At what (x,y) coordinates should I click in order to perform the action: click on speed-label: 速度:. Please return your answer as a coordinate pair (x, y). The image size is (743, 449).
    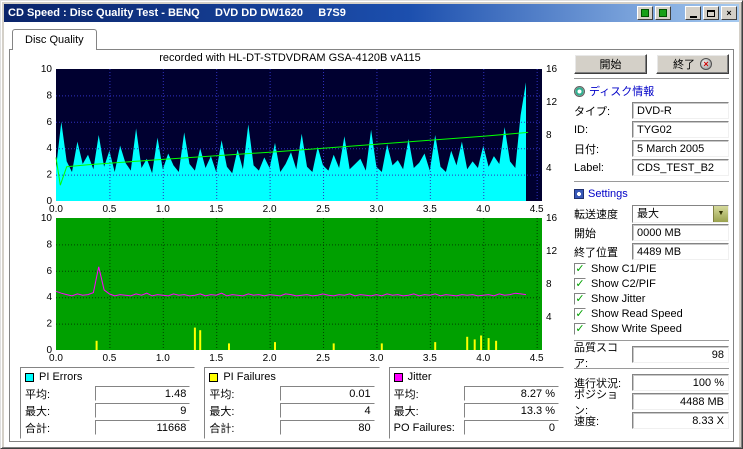
    Looking at the image, I should click on (587, 421).